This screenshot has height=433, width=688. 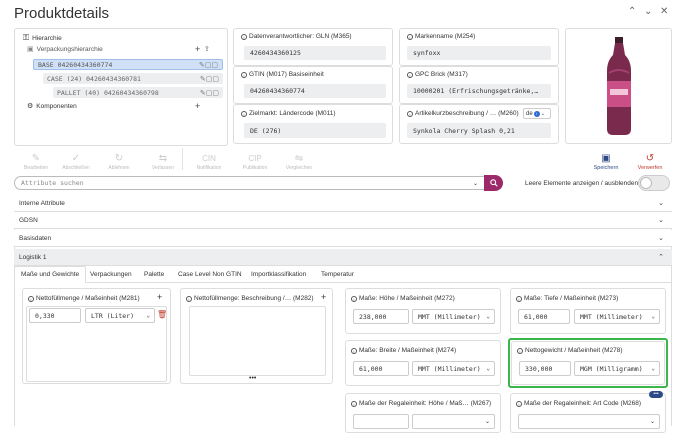 I want to click on discard-button: ↺ Verwerfen, so click(x=650, y=159).